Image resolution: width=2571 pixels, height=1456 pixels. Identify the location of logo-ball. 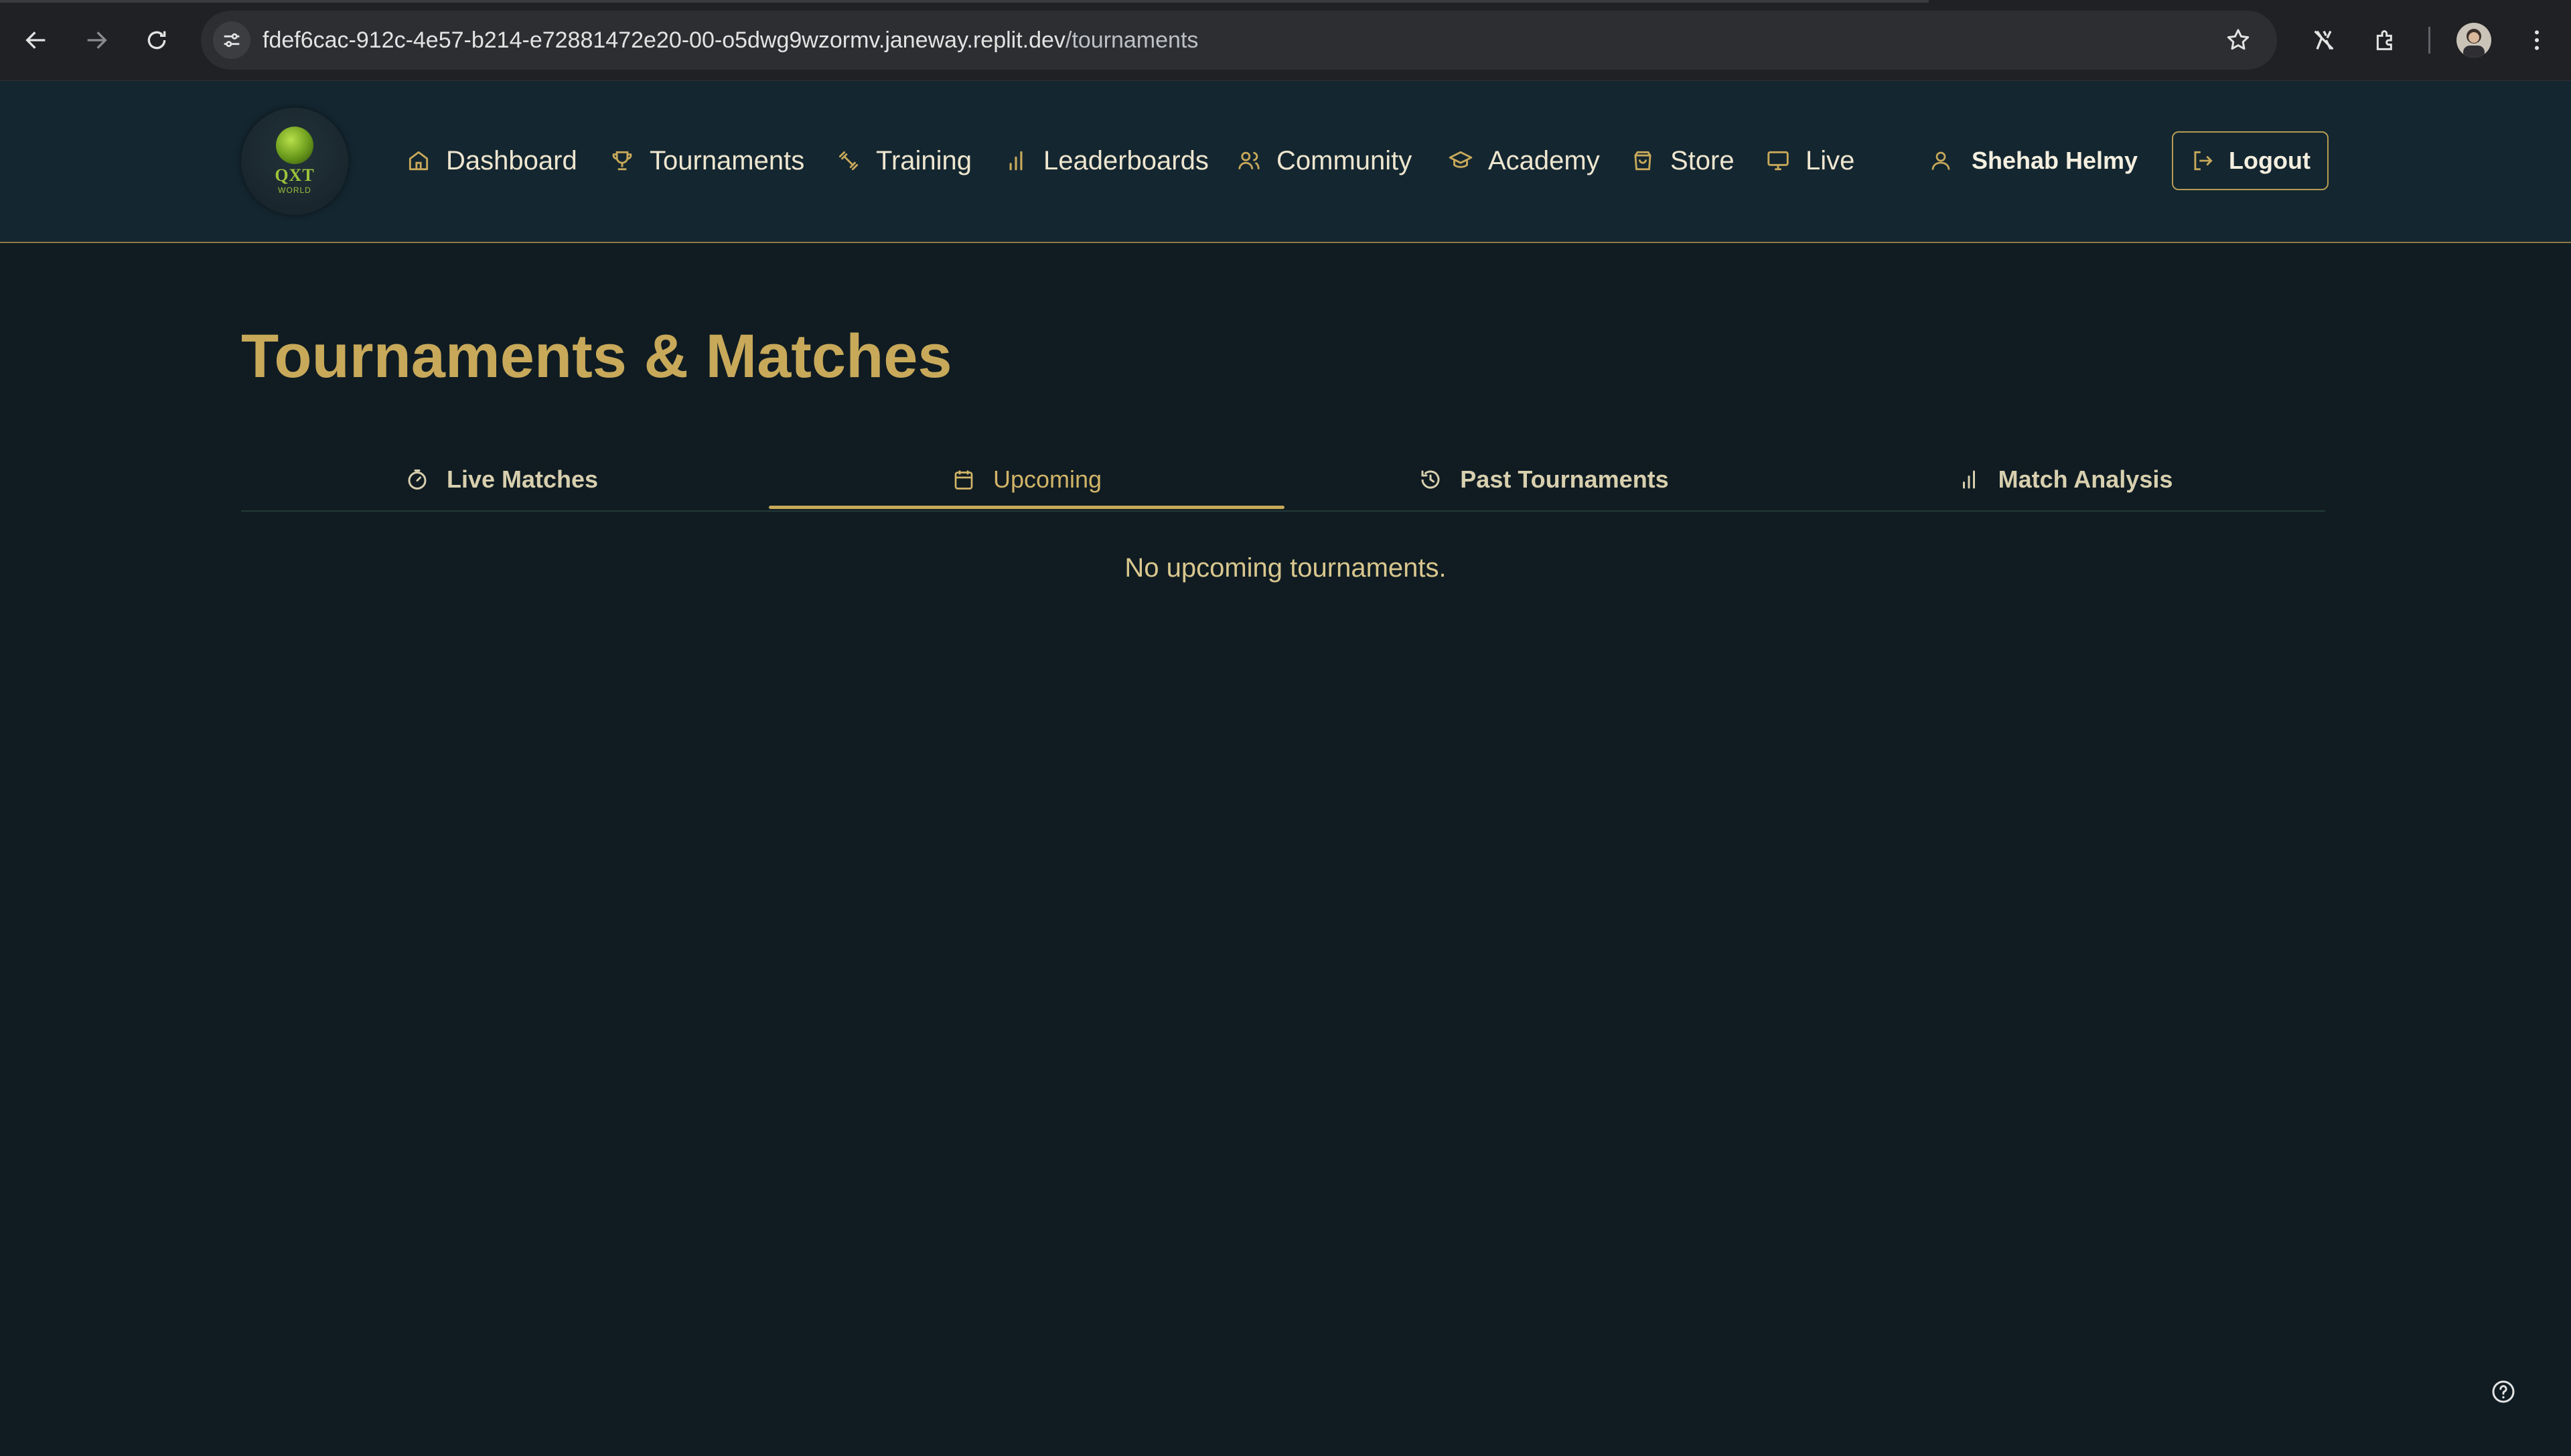
(294, 145).